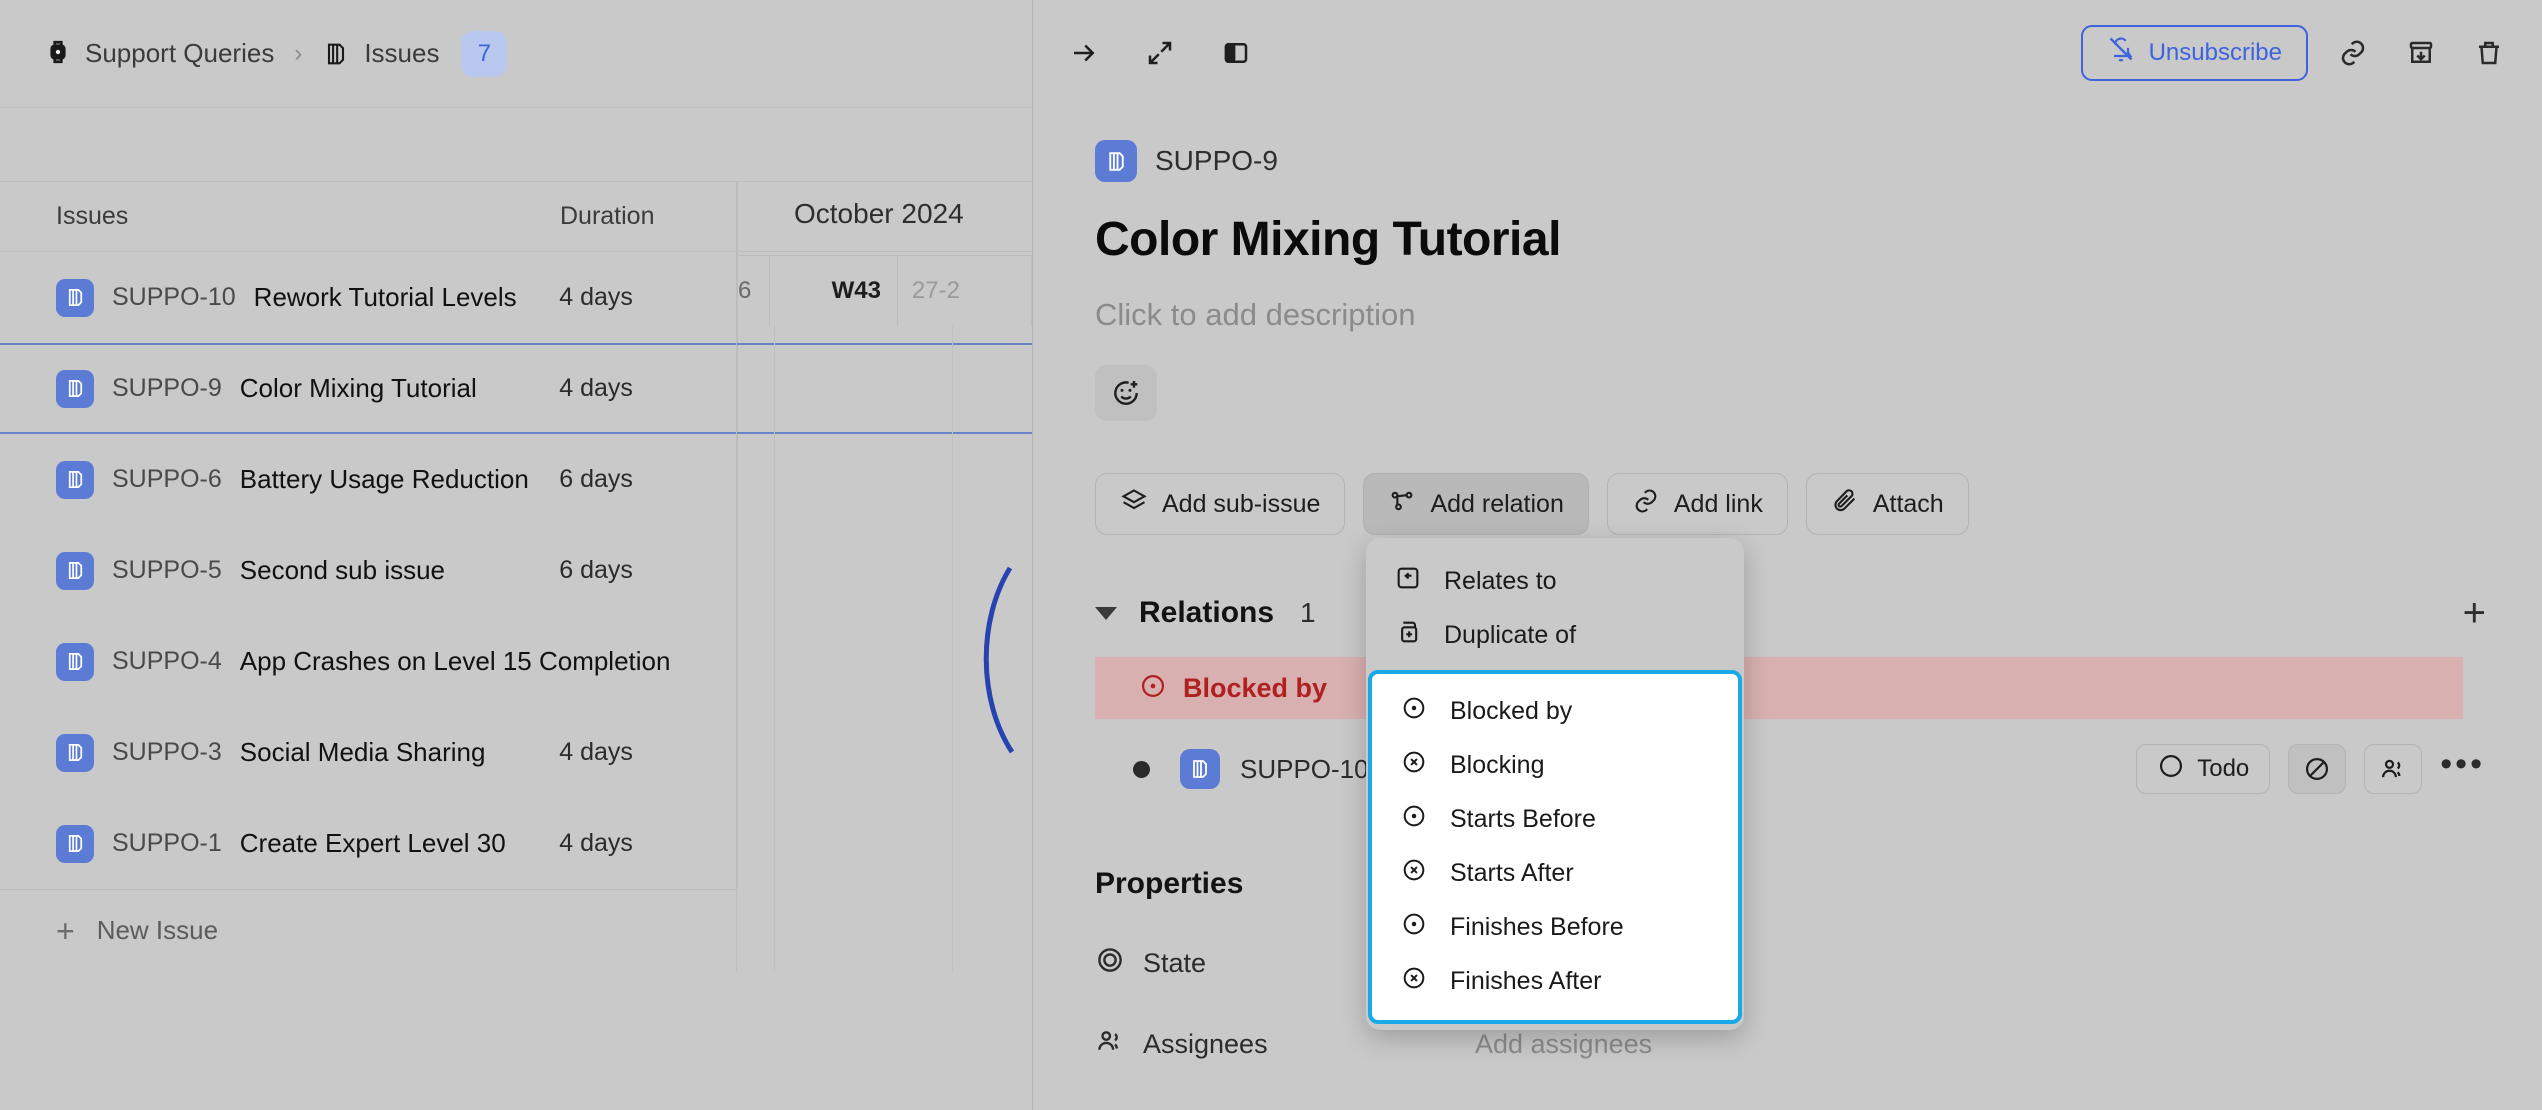  Describe the element at coordinates (1402, 504) in the screenshot. I see `relation-icon` at that location.